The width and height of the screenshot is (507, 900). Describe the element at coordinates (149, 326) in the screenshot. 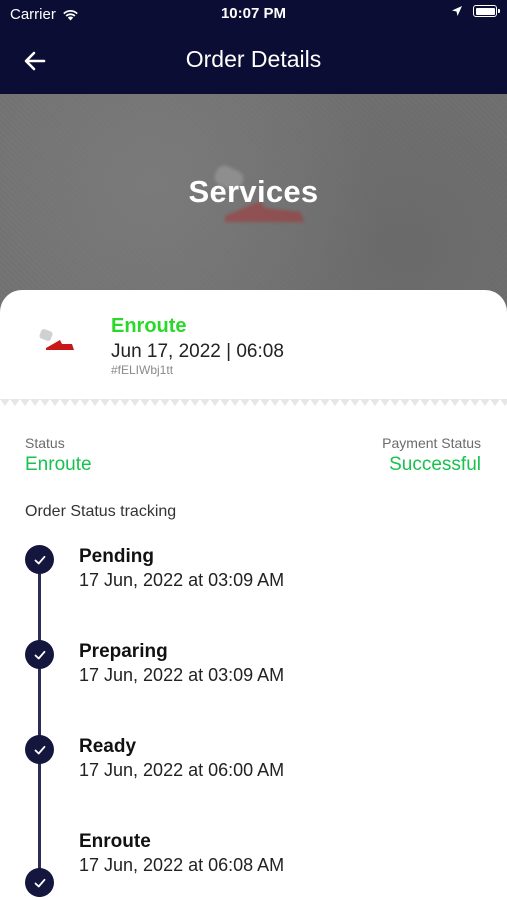

I see `order-status: Enroute` at that location.